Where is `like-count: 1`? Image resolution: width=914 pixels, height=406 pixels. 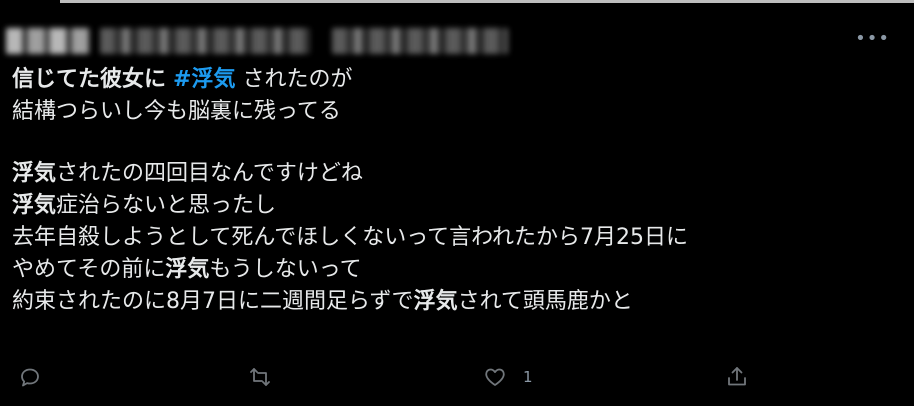 like-count: 1 is located at coordinates (528, 377).